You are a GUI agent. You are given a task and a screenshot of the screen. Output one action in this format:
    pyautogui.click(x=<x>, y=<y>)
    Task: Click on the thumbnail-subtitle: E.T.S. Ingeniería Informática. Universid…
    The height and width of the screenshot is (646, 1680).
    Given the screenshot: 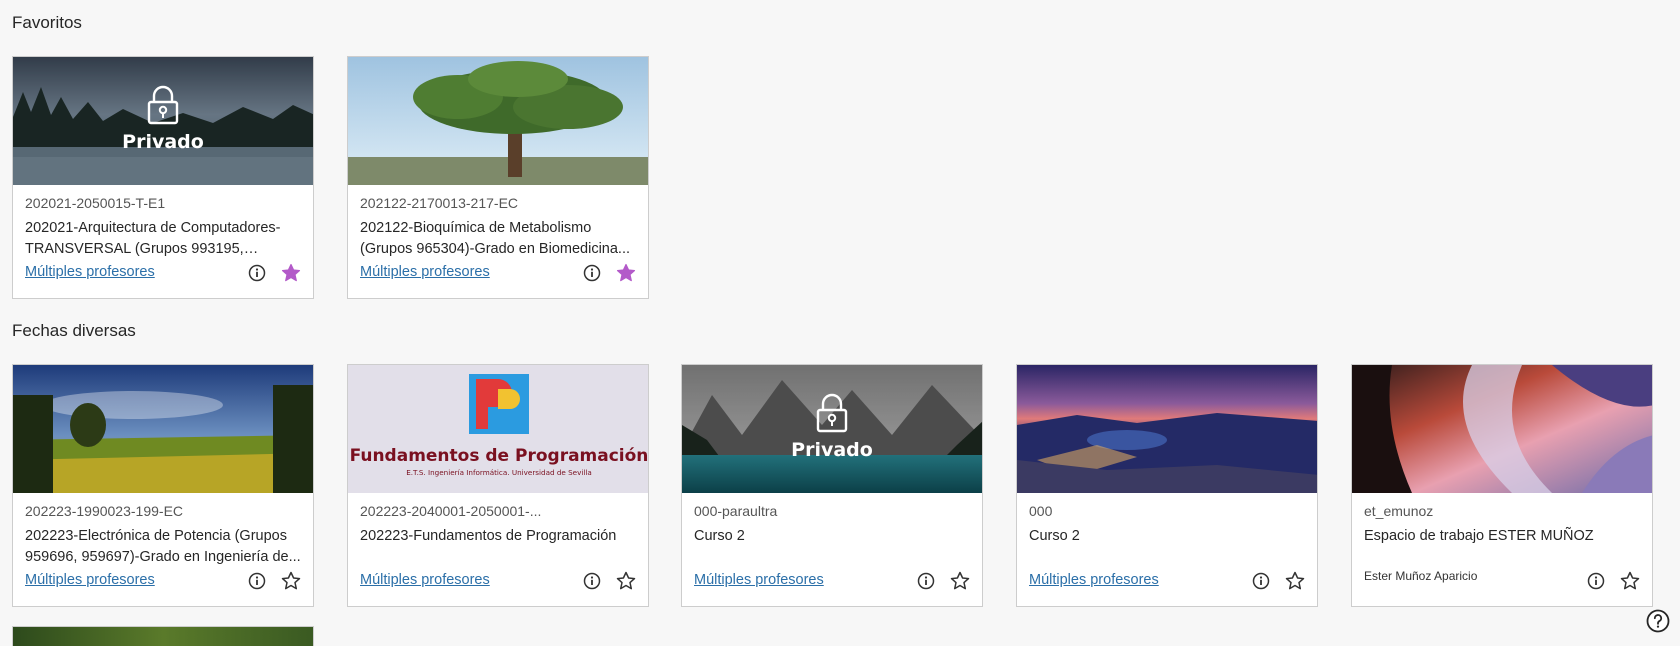 What is the action you would take?
    pyautogui.click(x=499, y=472)
    